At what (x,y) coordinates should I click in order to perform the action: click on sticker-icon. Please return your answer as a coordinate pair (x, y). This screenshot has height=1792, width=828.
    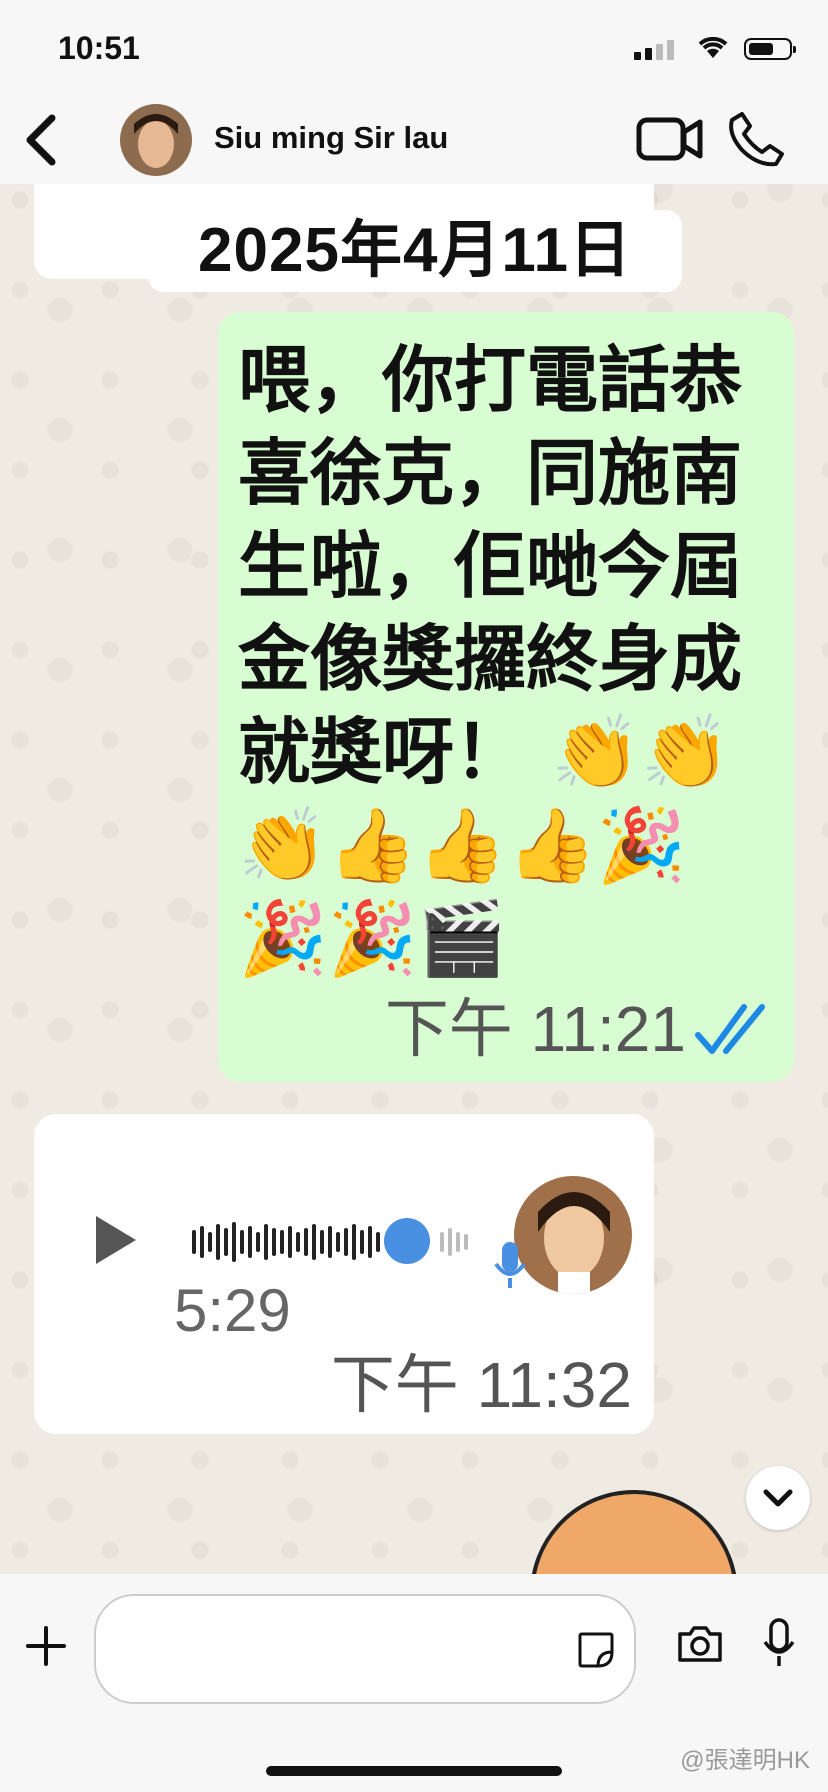
    Looking at the image, I should click on (596, 1650).